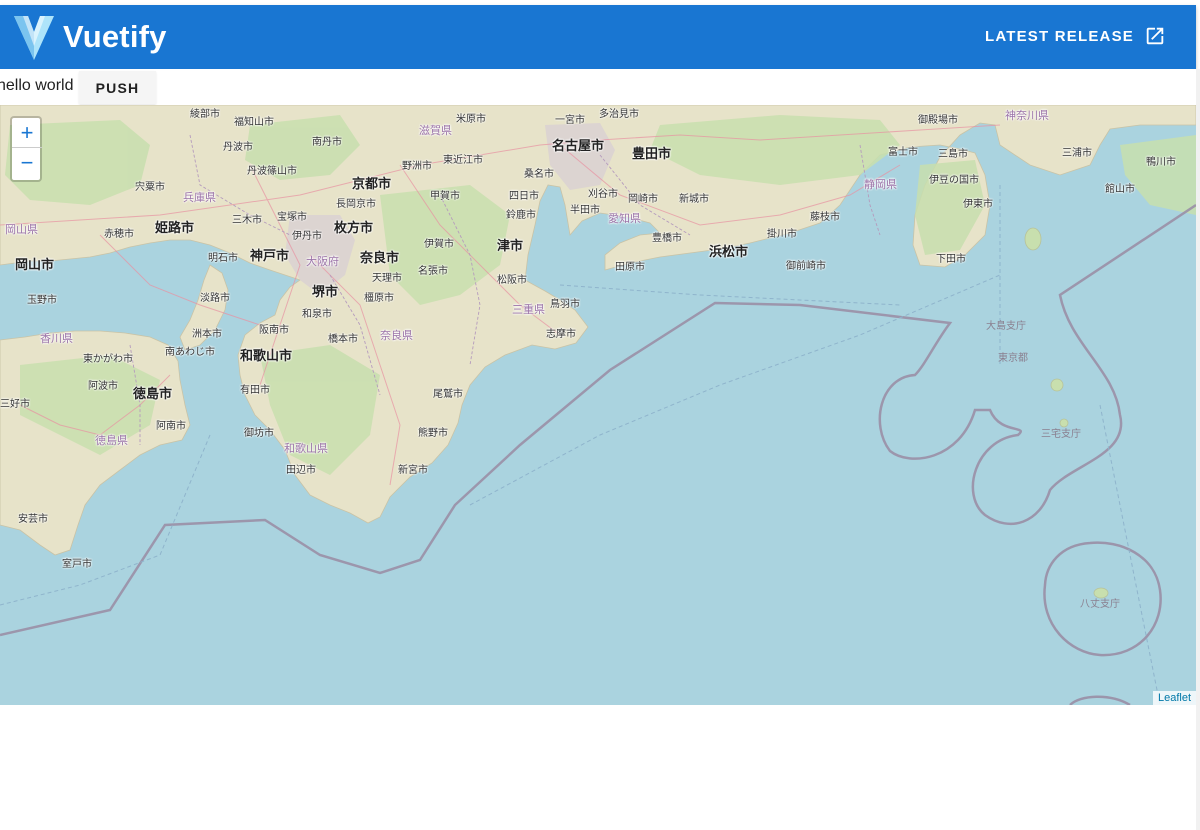  What do you see at coordinates (1059, 36) in the screenshot?
I see `latest-release-label: LATEST RELEASE` at bounding box center [1059, 36].